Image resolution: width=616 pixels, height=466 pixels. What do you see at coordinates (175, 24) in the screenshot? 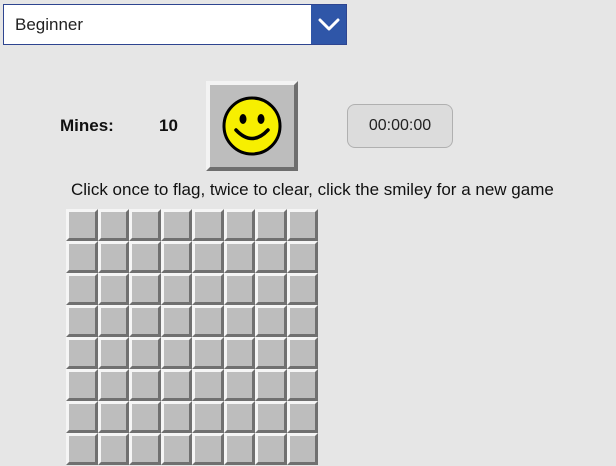
I see `difficulty-dropdown: Beginner` at bounding box center [175, 24].